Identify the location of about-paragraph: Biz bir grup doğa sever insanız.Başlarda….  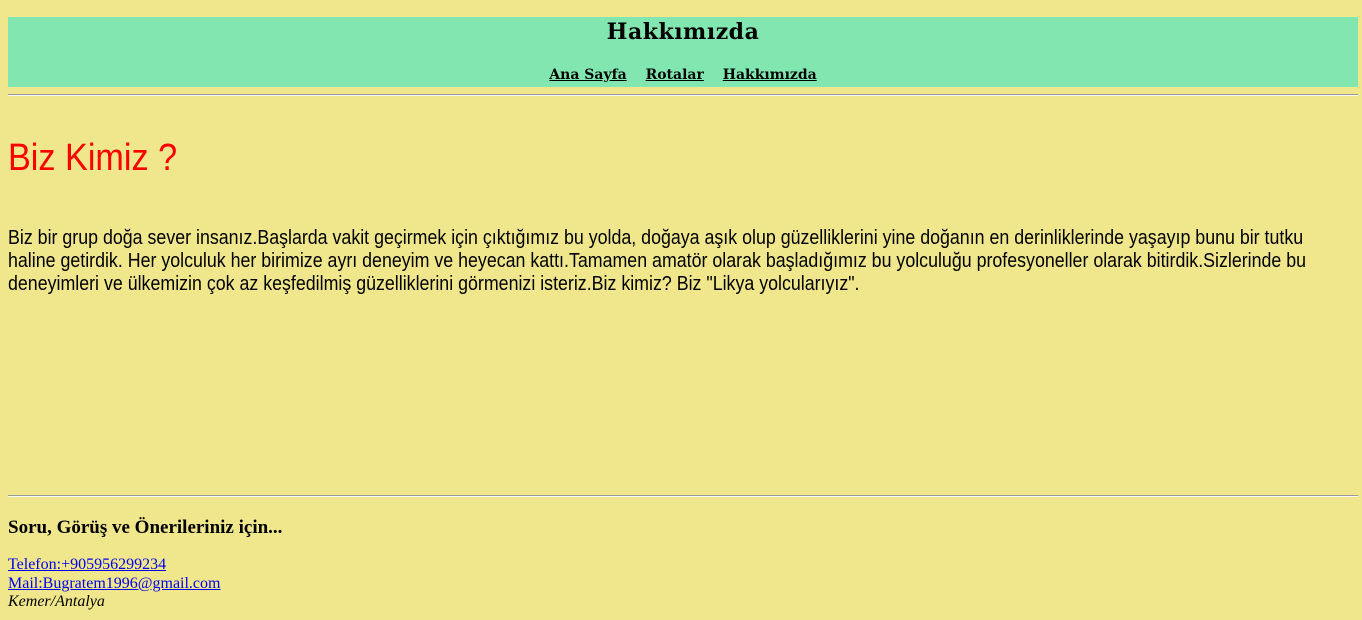
(657, 261).